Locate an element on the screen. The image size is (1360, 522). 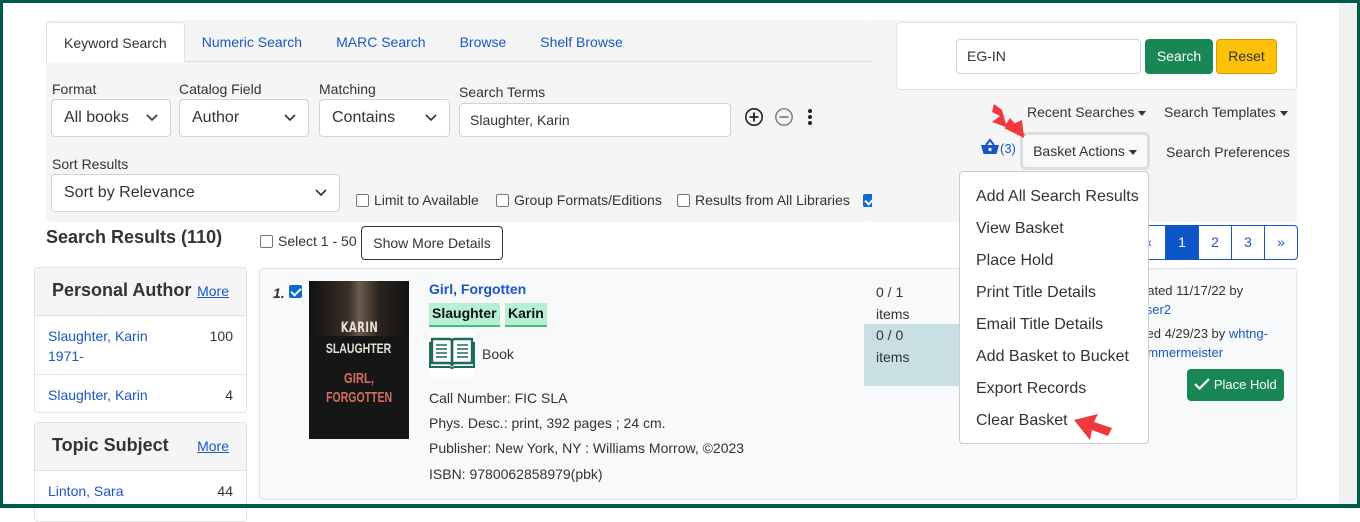
call-number: Call Number: FIC SLA is located at coordinates (498, 398).